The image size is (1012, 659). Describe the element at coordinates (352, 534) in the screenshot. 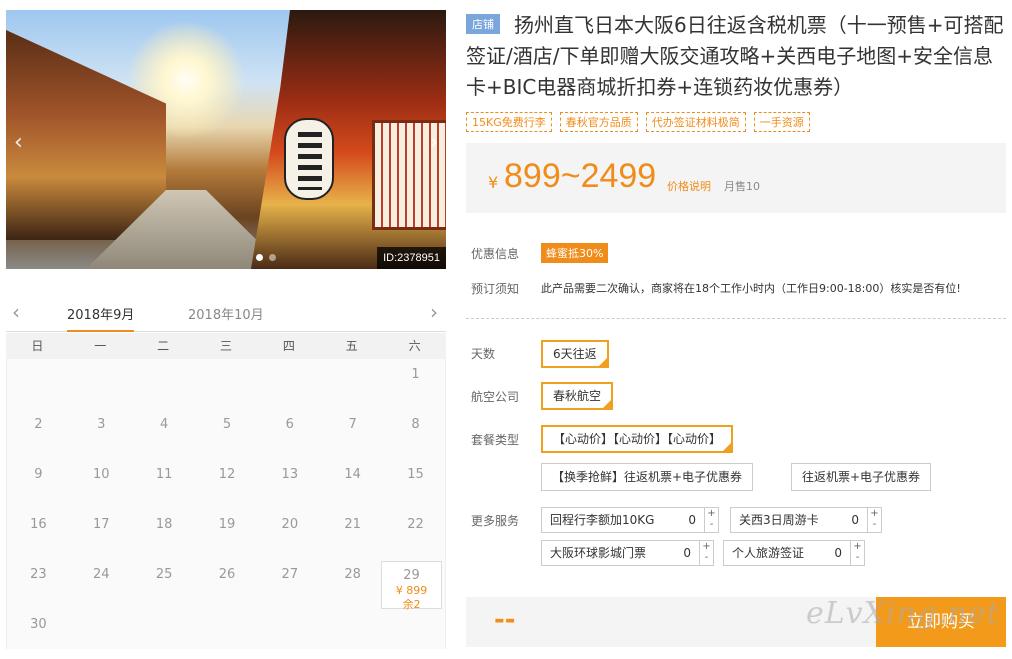

I see `calendar-day: 21` at that location.